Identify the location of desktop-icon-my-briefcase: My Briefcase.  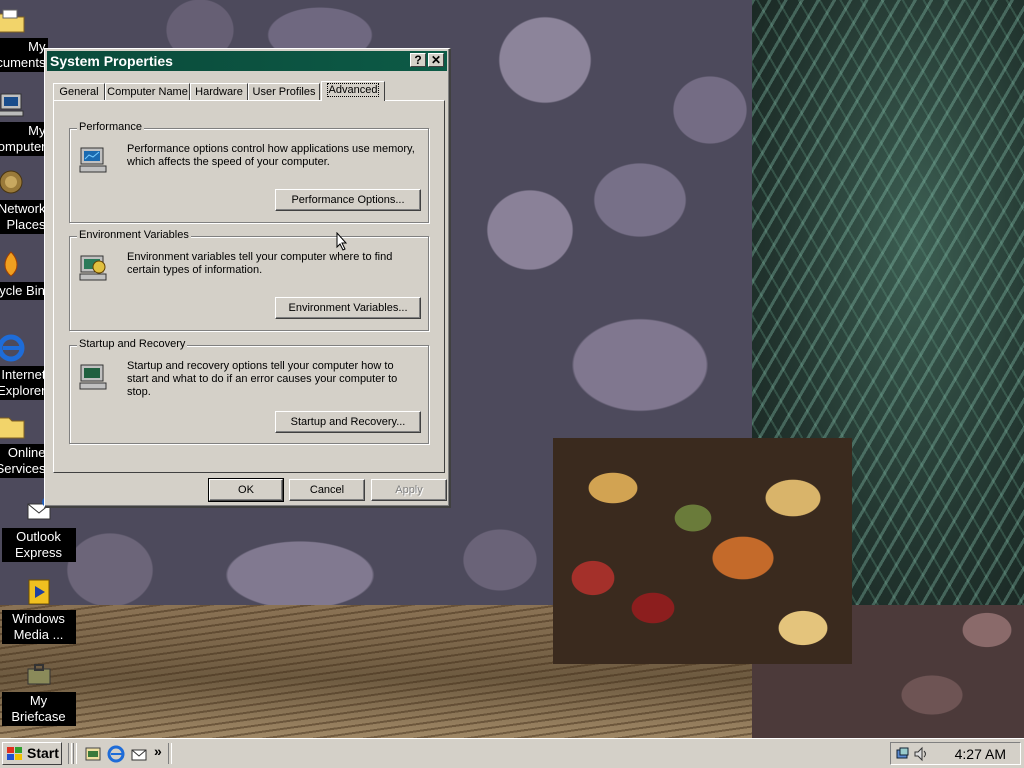
(38, 692).